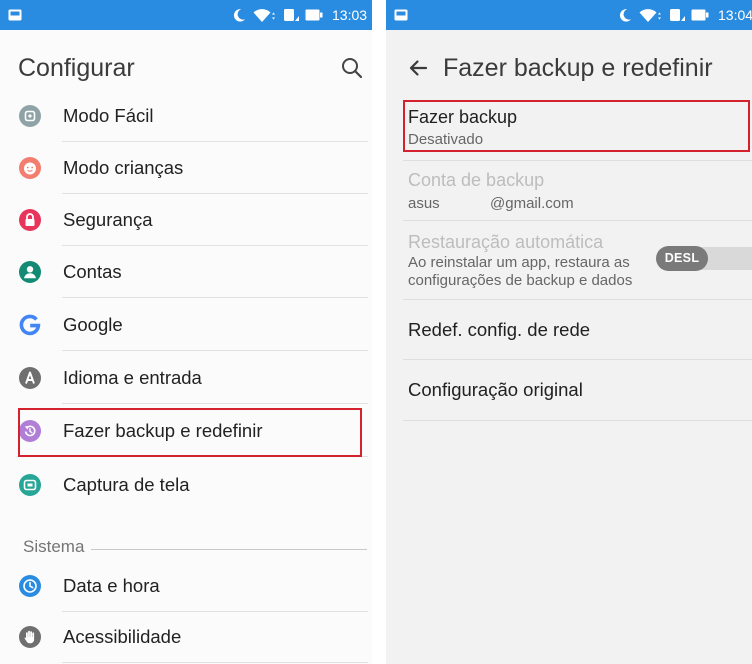 The image size is (752, 664). I want to click on settings-item-language: Idioma e entrada, so click(186, 378).